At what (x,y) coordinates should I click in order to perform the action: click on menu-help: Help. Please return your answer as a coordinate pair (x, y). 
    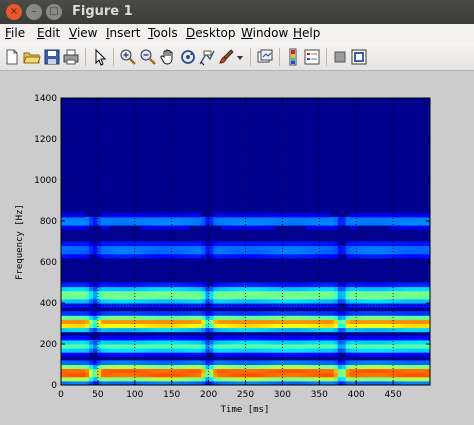
    Looking at the image, I should click on (306, 33).